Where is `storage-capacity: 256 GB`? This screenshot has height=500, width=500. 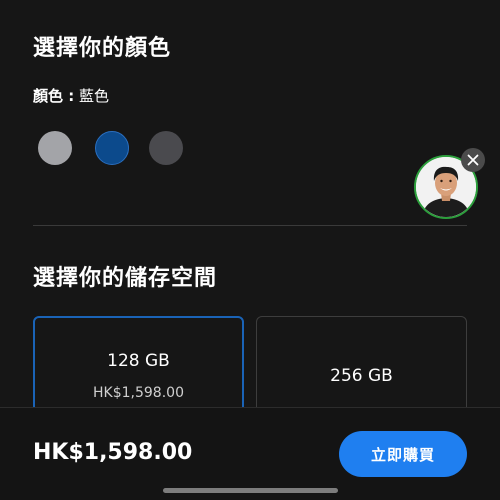
storage-capacity: 256 GB is located at coordinates (361, 376).